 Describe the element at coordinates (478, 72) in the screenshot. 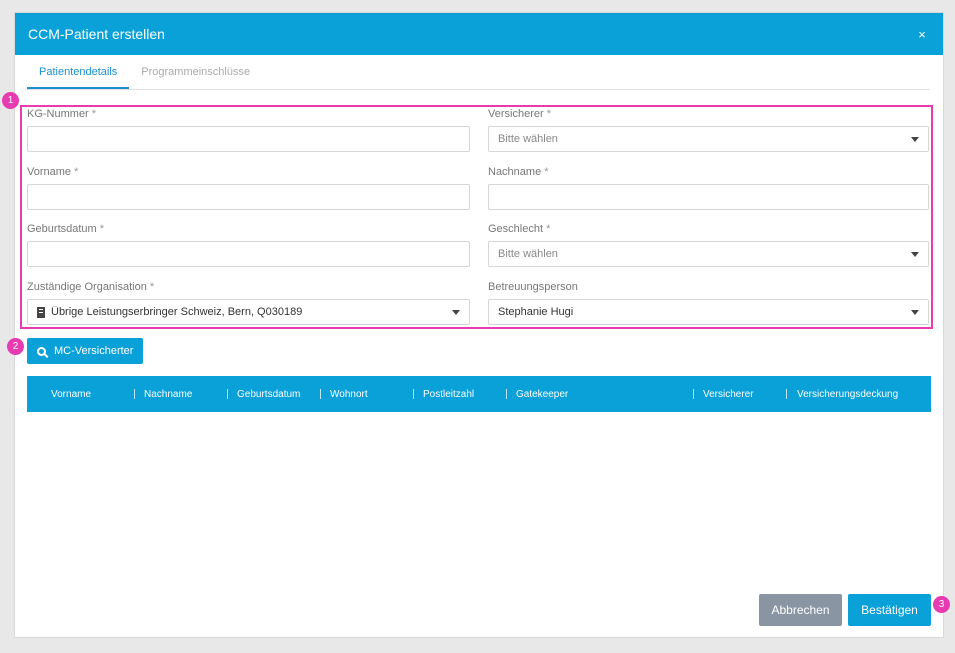

I see `tab-bar: Patientendetails Programmeinschlüsse` at that location.